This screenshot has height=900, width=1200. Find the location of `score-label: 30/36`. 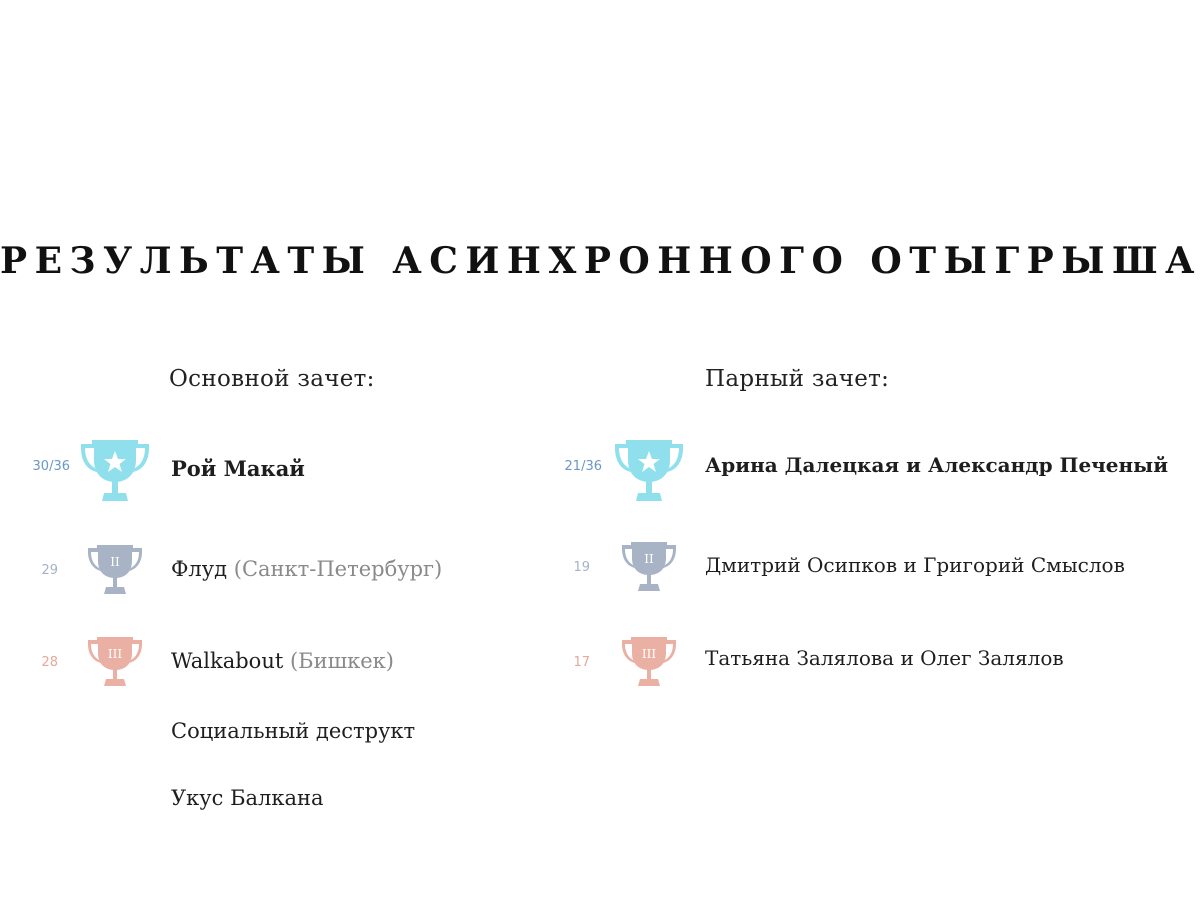

score-label: 30/36 is located at coordinates (51, 466).